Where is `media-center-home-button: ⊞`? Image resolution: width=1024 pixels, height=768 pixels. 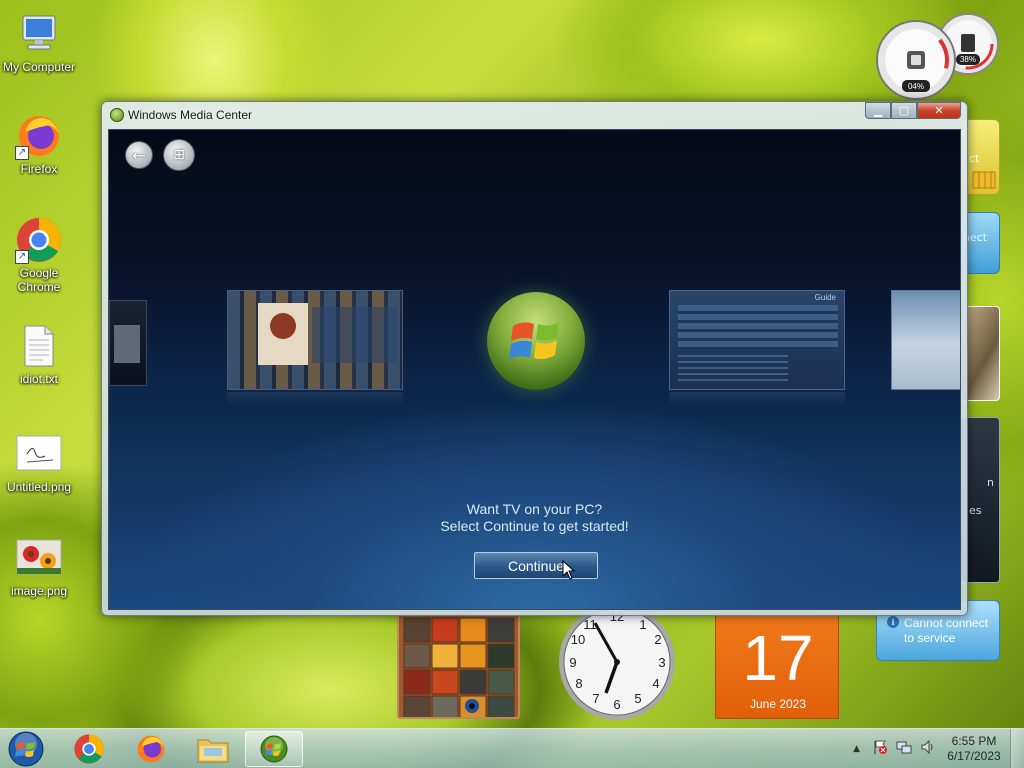
media-center-home-button: ⊞ is located at coordinates (179, 155).